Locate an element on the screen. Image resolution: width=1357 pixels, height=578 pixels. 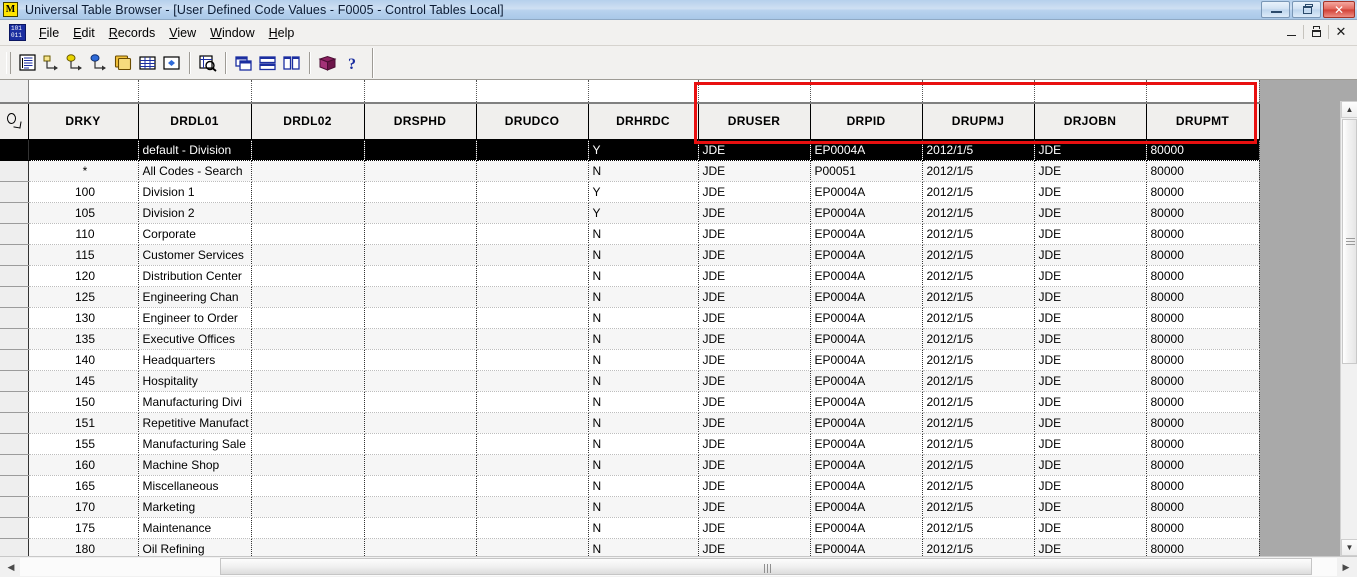
help-book-icon is located at coordinates (328, 63).